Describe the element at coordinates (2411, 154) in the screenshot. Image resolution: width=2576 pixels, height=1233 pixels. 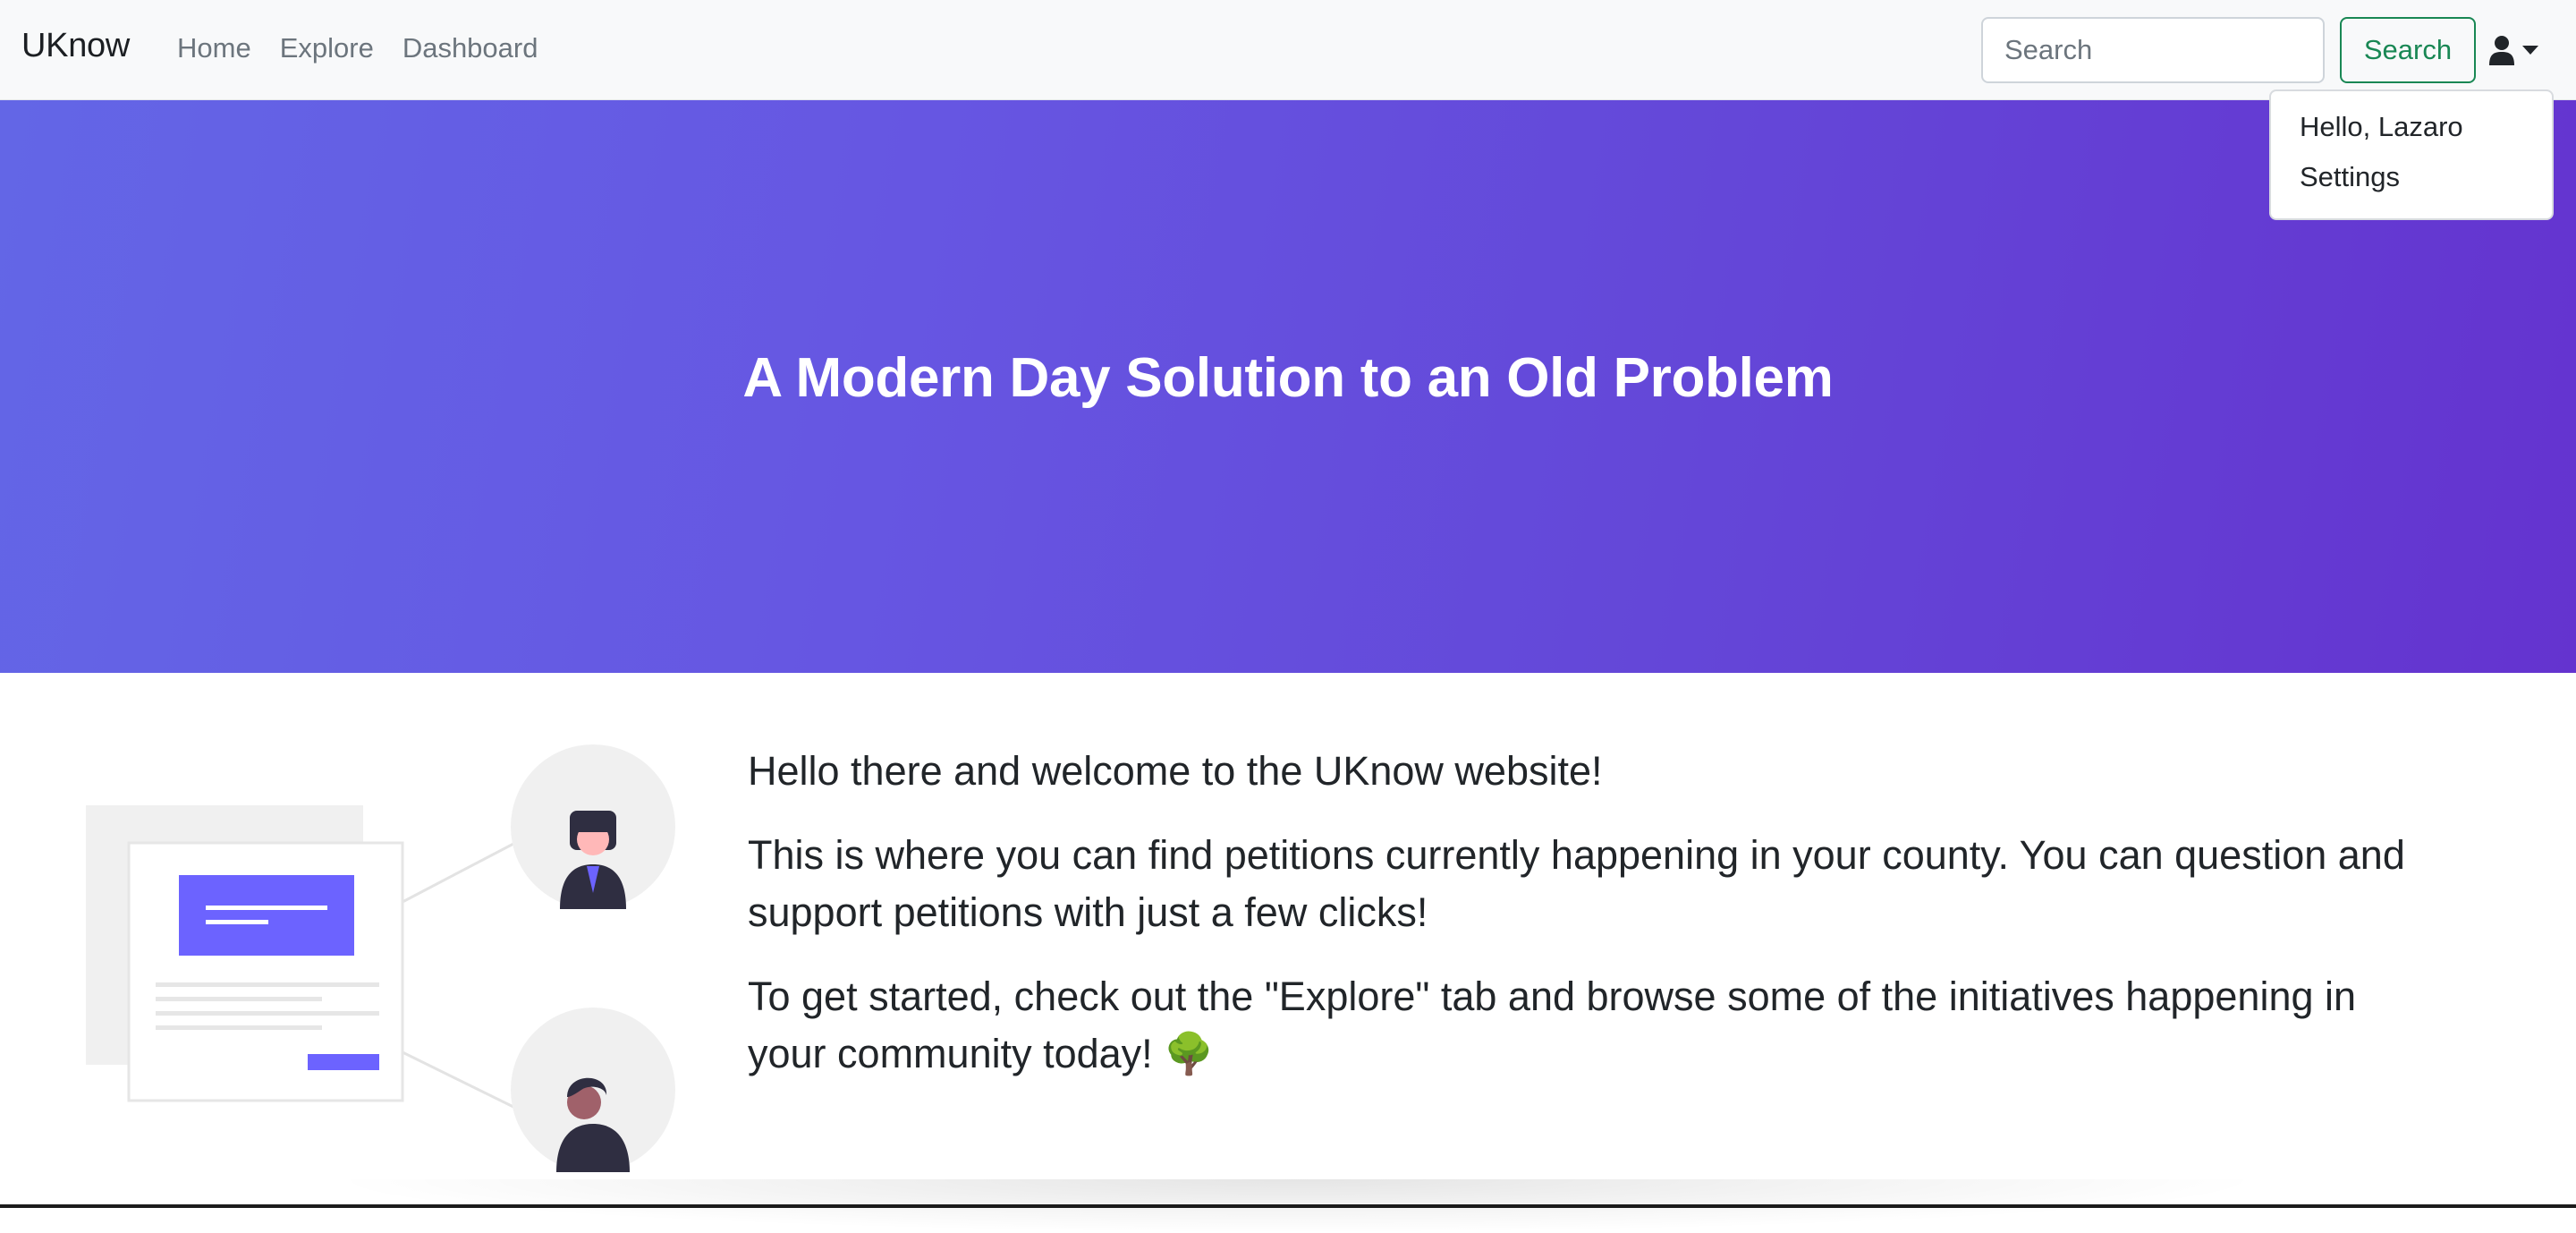
I see `user-dropdown-menu: Hello, Lazaro Settings` at that location.